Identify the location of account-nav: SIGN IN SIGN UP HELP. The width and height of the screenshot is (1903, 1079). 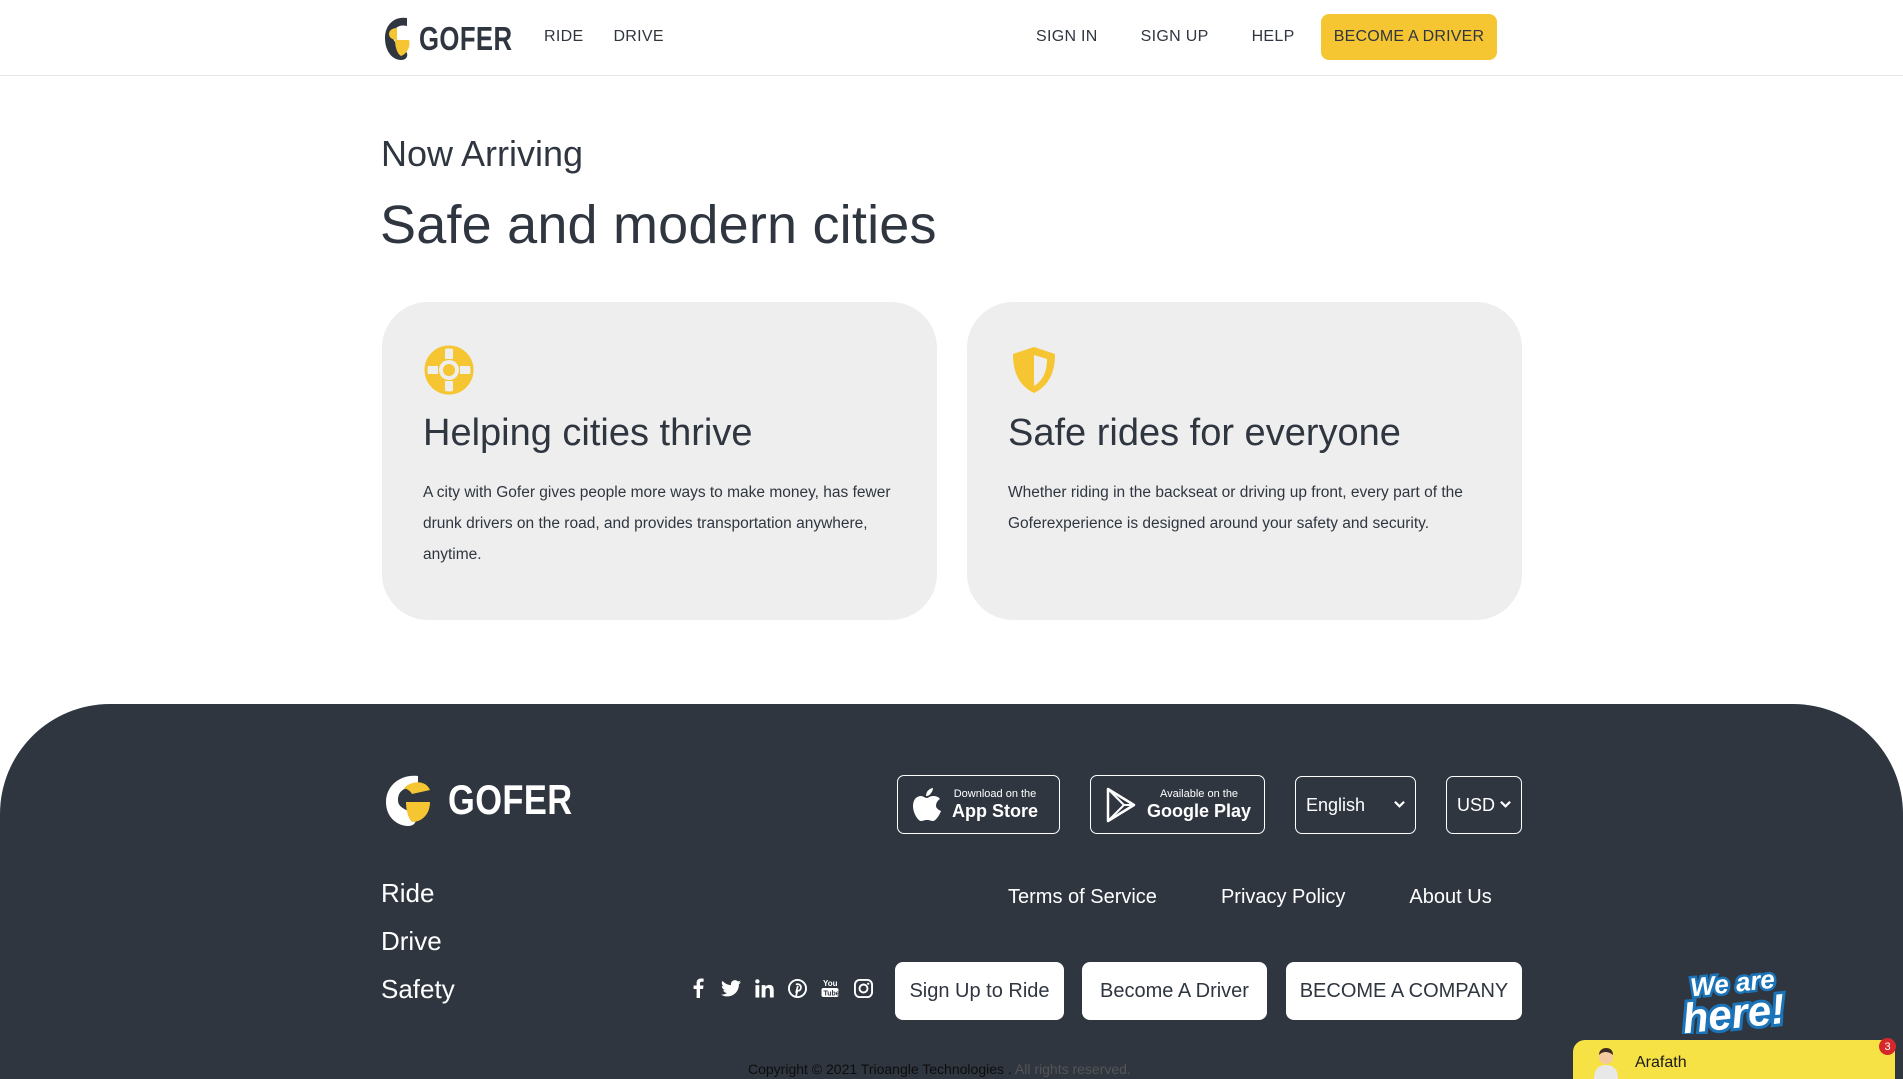
(1165, 37).